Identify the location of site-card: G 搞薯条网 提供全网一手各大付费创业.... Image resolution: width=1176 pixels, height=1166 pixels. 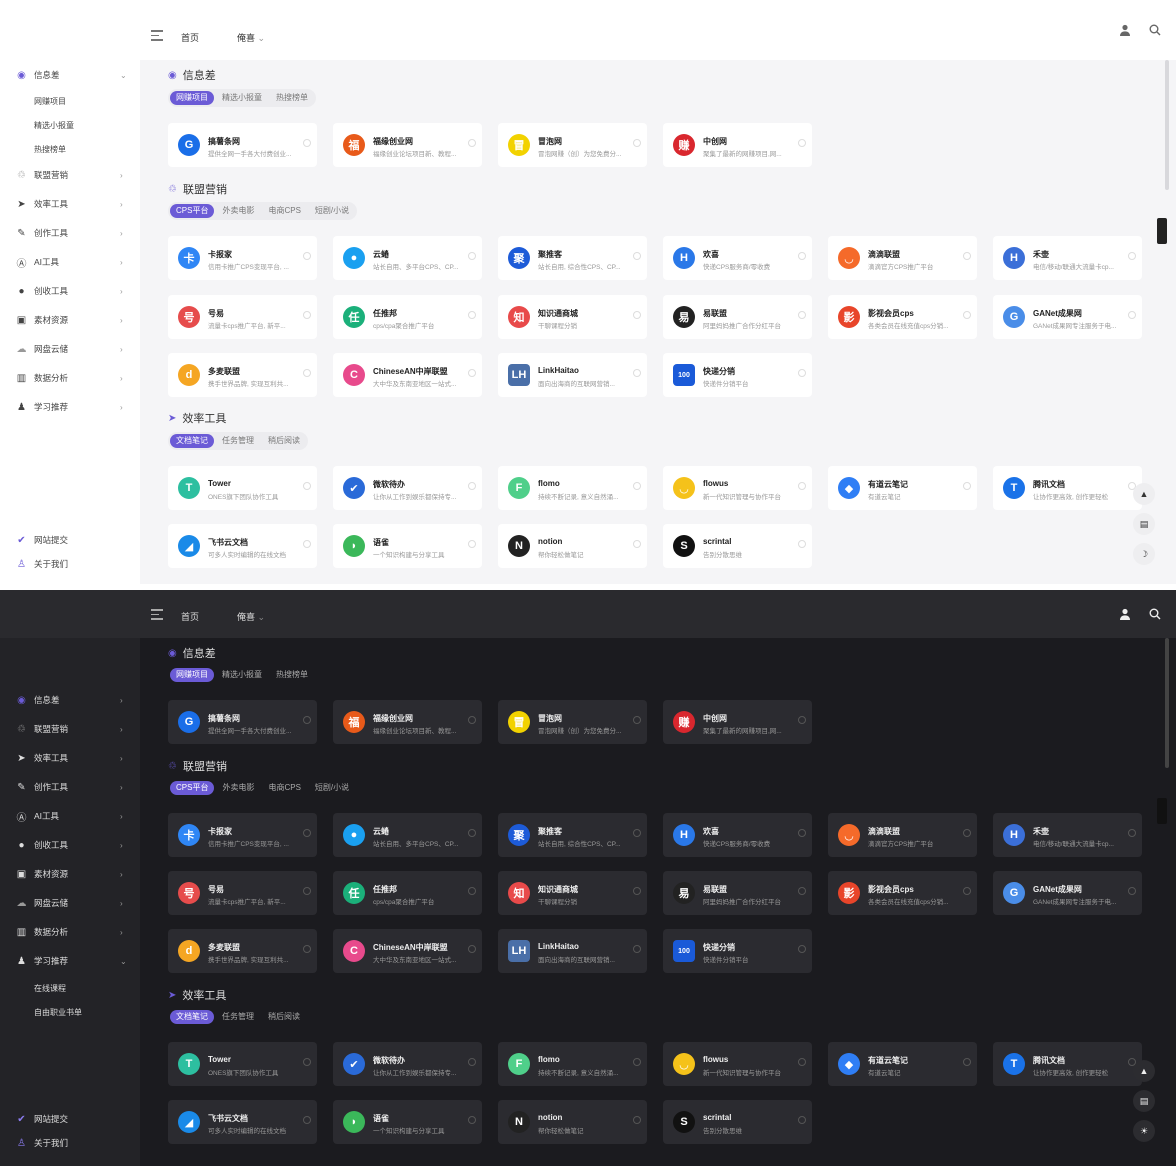
(242, 722).